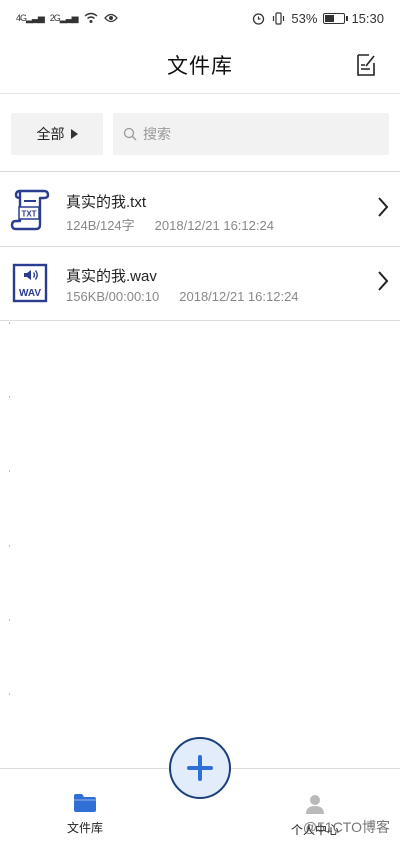 The width and height of the screenshot is (400, 844). Describe the element at coordinates (100, 225) in the screenshot. I see `file-size: 124B/124字` at that location.